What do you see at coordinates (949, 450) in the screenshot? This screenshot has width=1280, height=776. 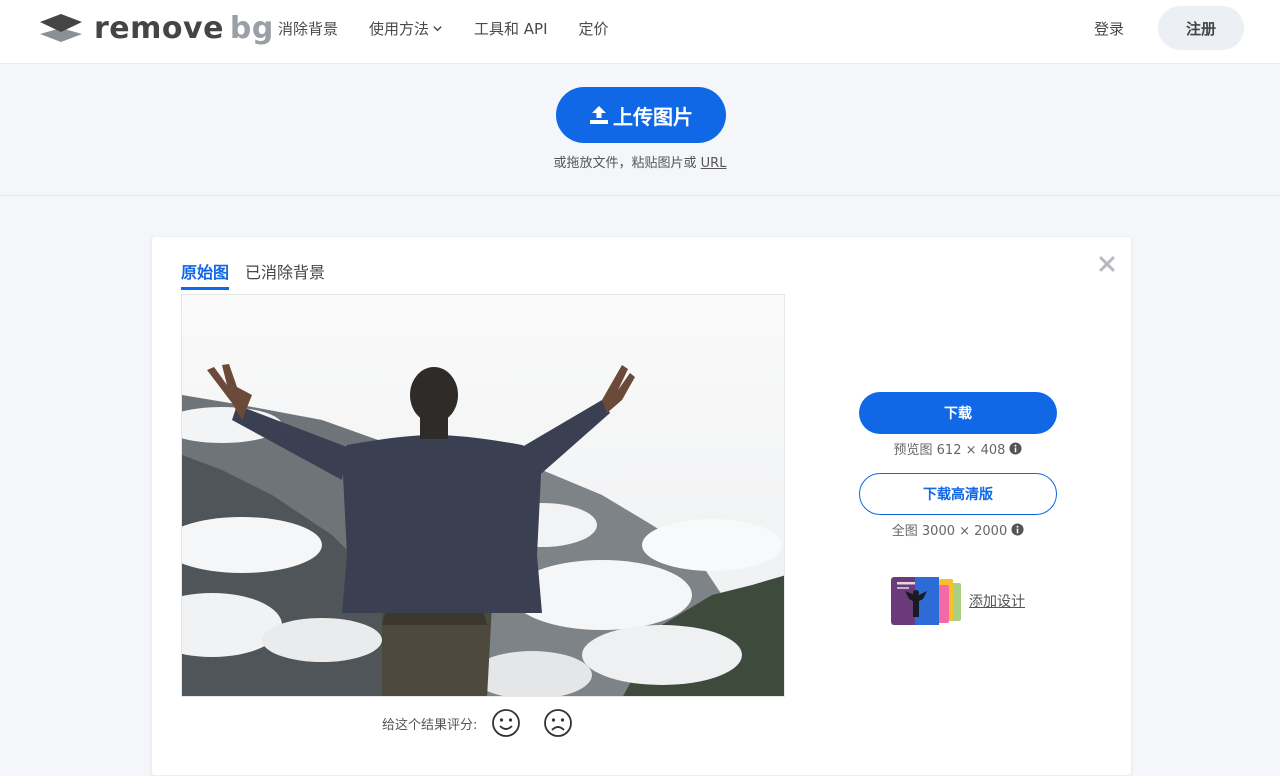 I see `preview-size-text: 预览图 612 × 408` at bounding box center [949, 450].